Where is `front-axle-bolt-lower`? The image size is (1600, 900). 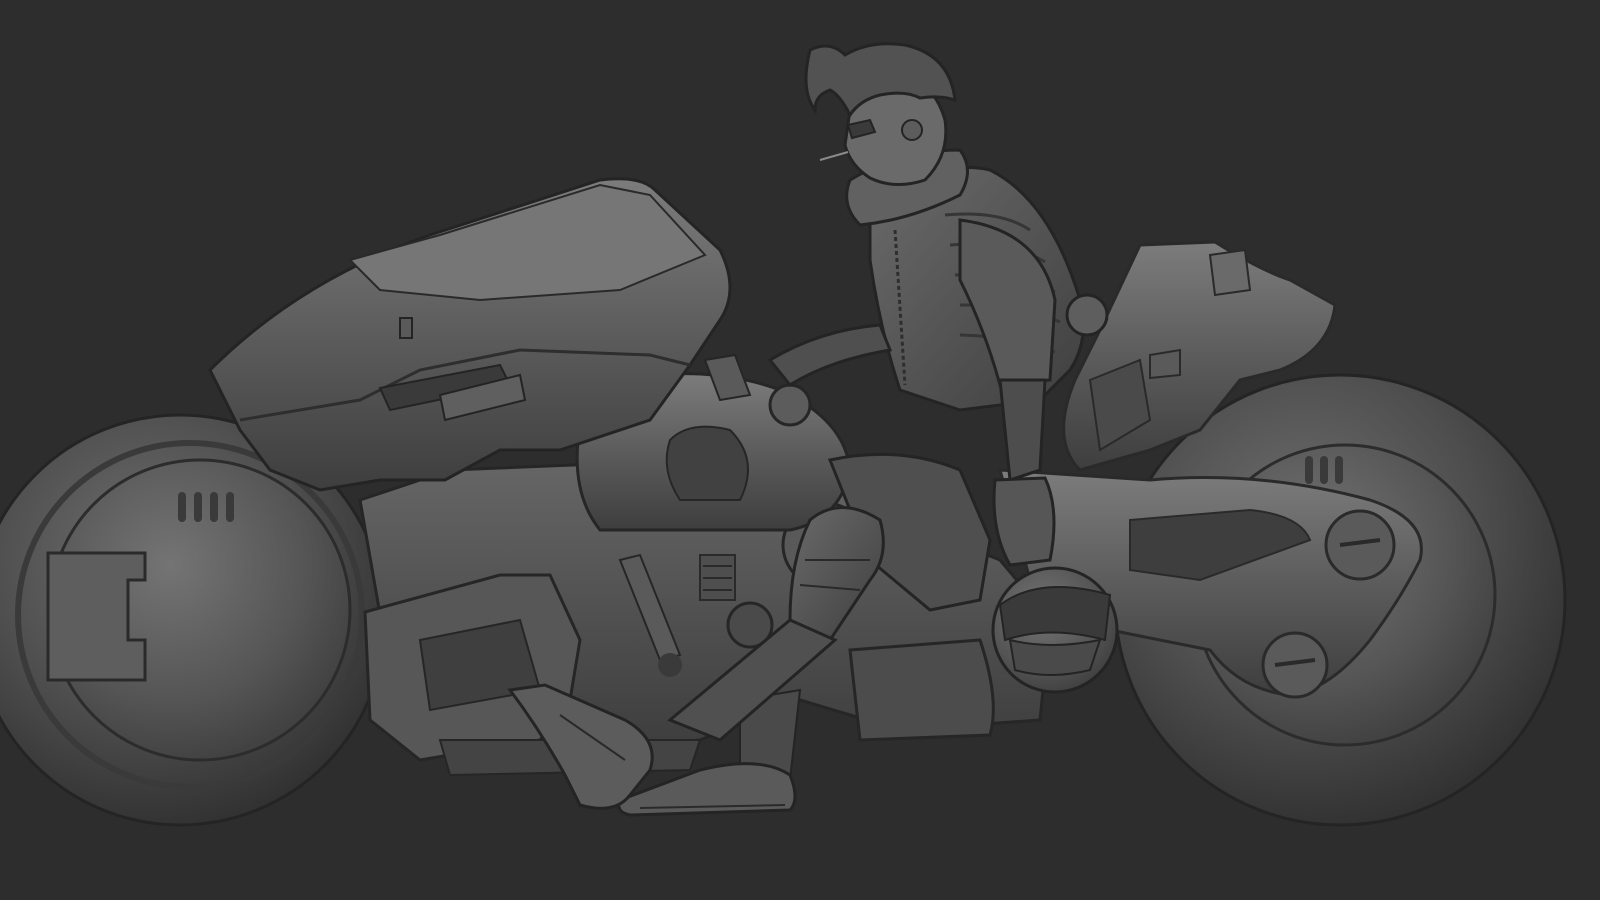 front-axle-bolt-lower is located at coordinates (1295, 665).